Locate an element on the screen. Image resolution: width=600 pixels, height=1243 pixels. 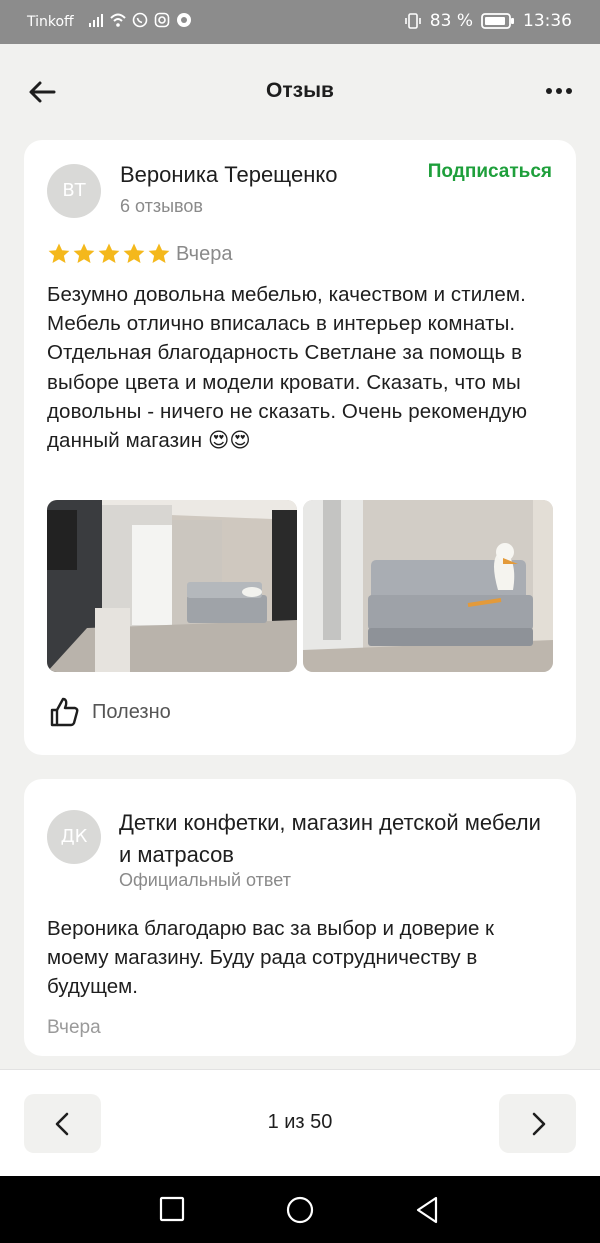
back-triangle-icon is located at coordinates (427, 1210).